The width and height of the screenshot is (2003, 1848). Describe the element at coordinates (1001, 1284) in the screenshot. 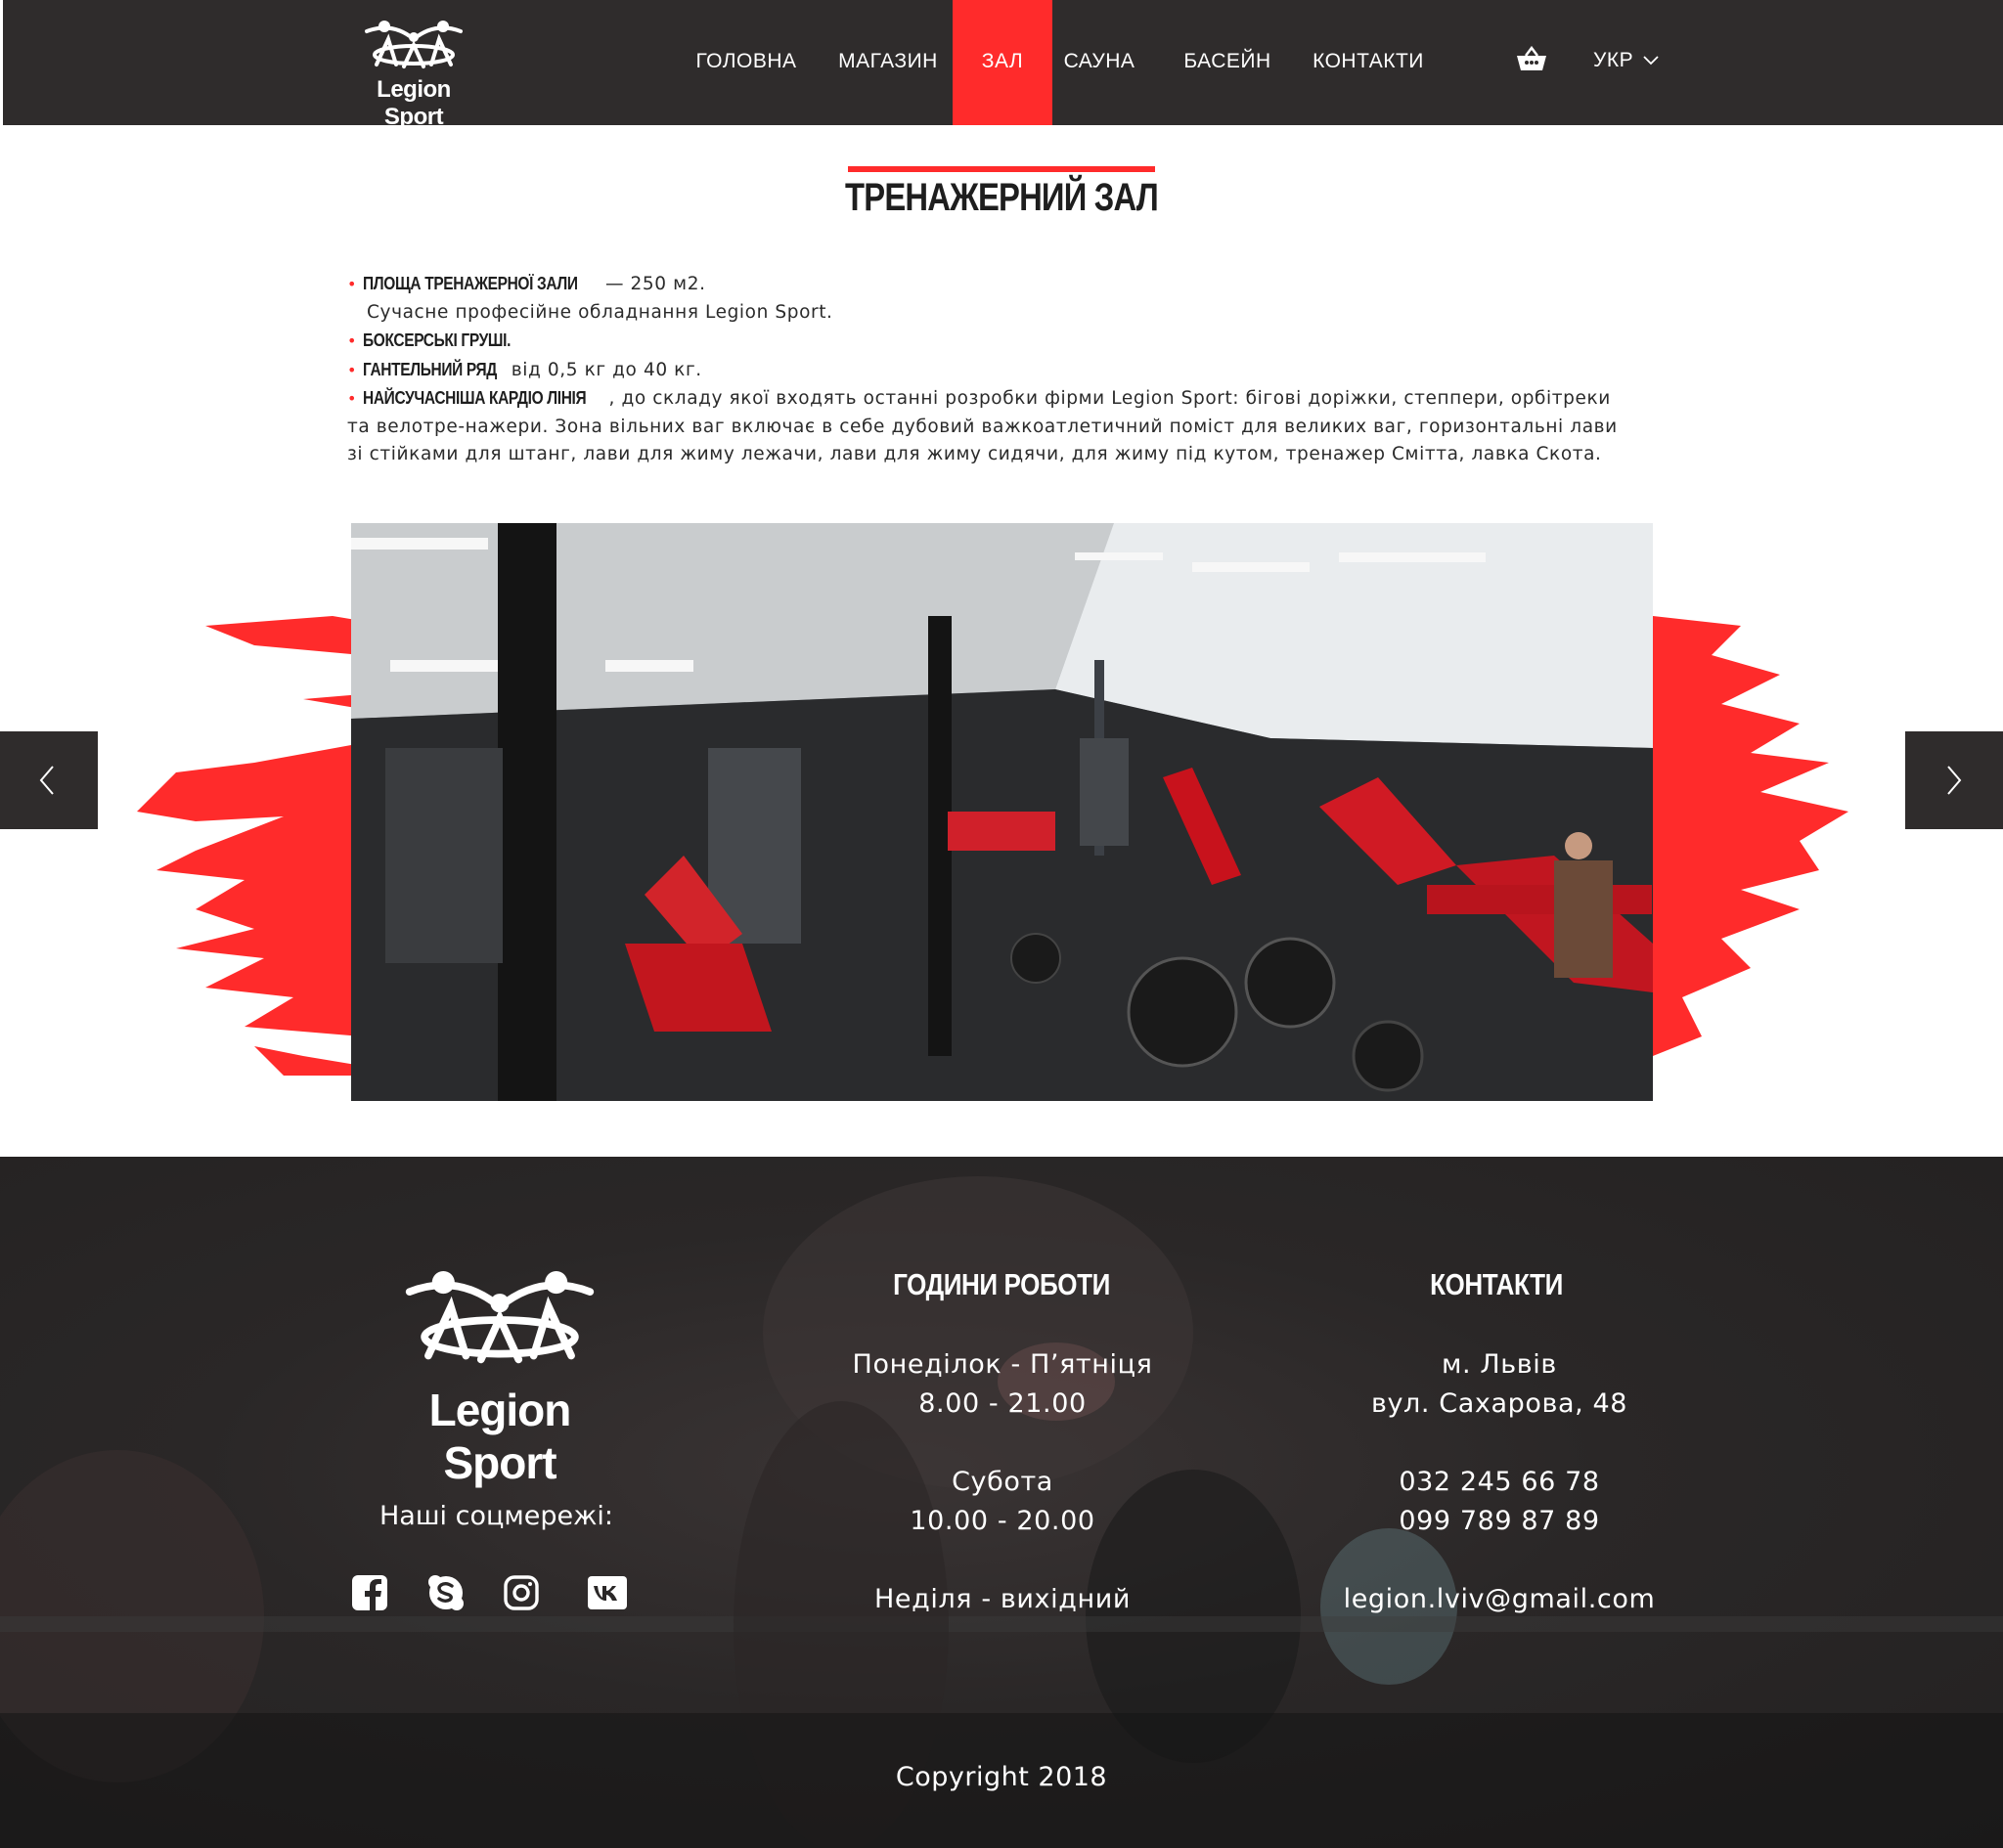

I see `hours-title: ГОДИНИ РОБОТИ` at that location.